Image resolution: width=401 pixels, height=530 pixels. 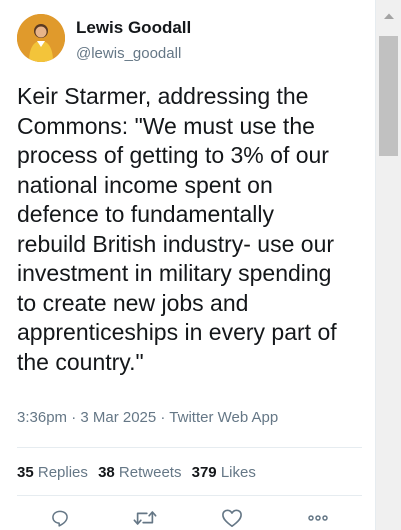 What do you see at coordinates (25, 472) in the screenshot?
I see `replies-count: 35` at bounding box center [25, 472].